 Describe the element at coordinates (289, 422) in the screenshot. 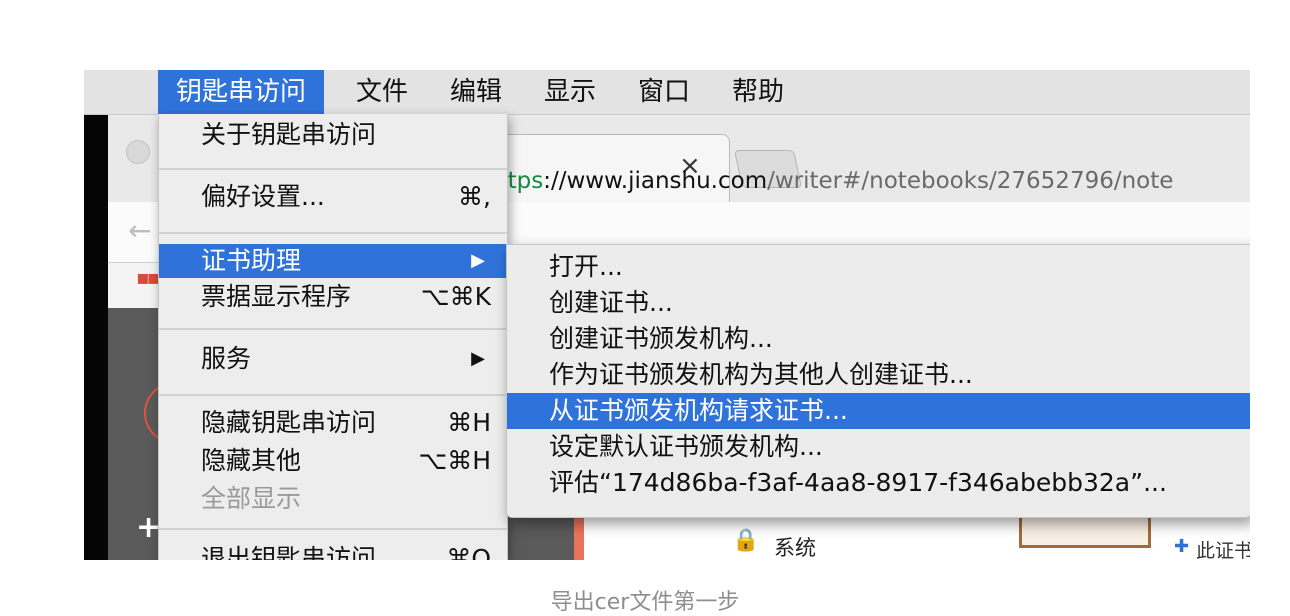

I see `menu-item-label: 隐藏钥匙串访问` at that location.